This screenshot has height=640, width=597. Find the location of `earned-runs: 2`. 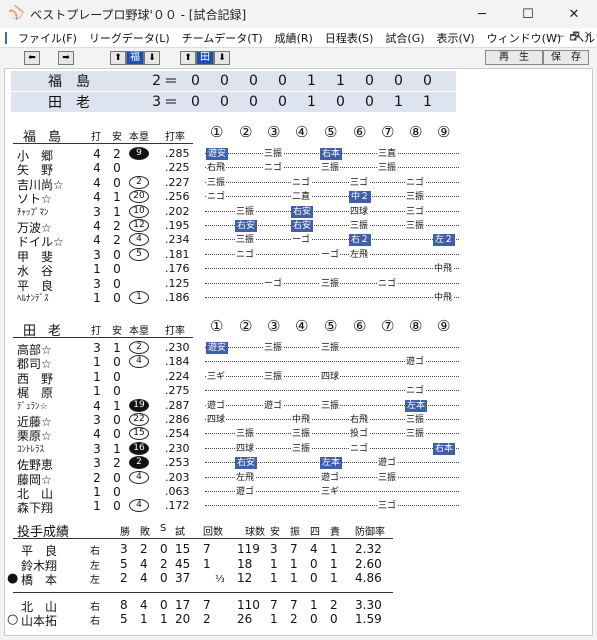

earned-runs: 2 is located at coordinates (334, 604).